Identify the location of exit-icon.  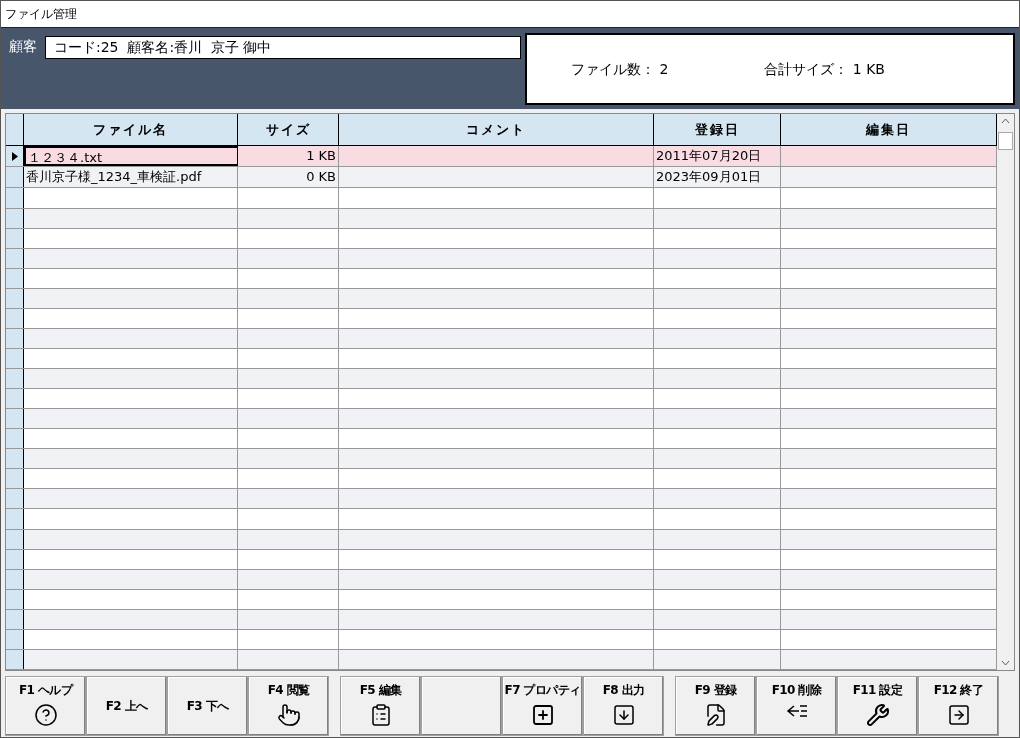
(958, 715).